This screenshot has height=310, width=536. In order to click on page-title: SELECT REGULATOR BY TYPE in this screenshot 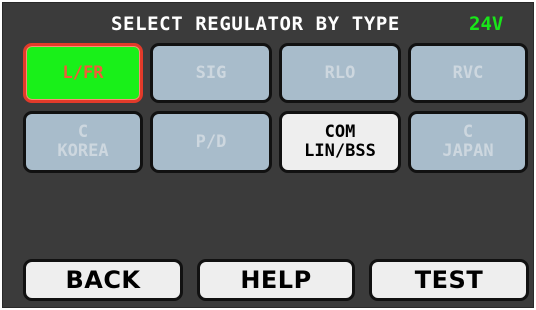, I will do `click(255, 24)`.